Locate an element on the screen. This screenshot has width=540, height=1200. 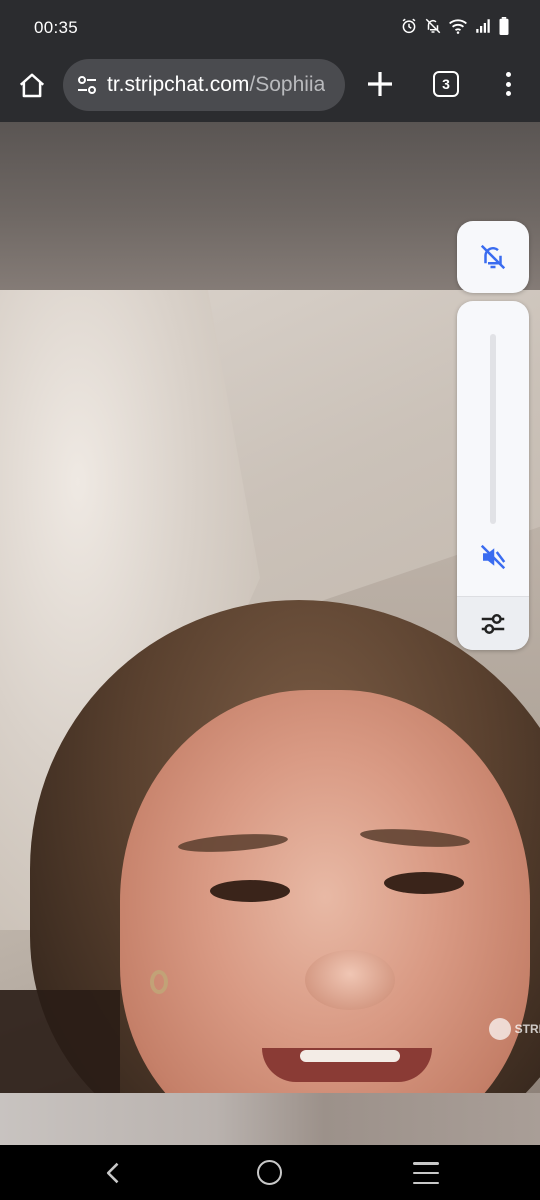
volume-muted-icon is located at coordinates (493, 557).